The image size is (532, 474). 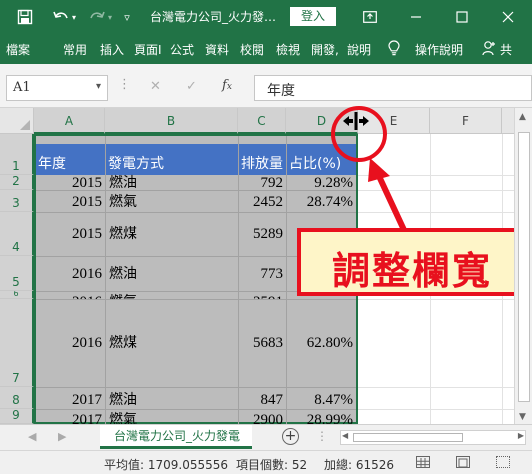 I want to click on login-button: 登入, so click(x=313, y=16).